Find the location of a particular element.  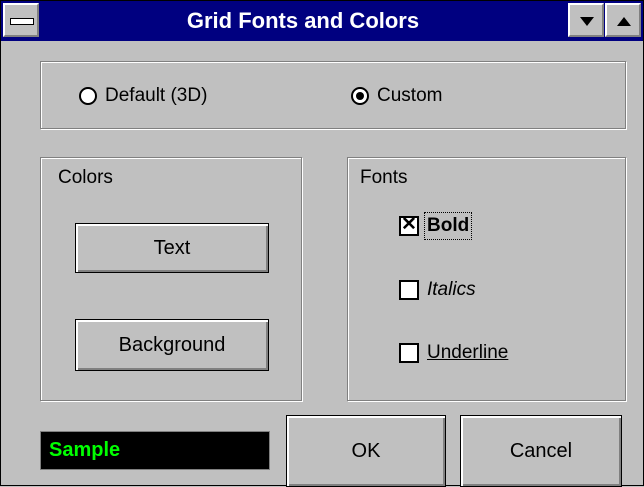

text-color-button: Text is located at coordinates (172, 248).